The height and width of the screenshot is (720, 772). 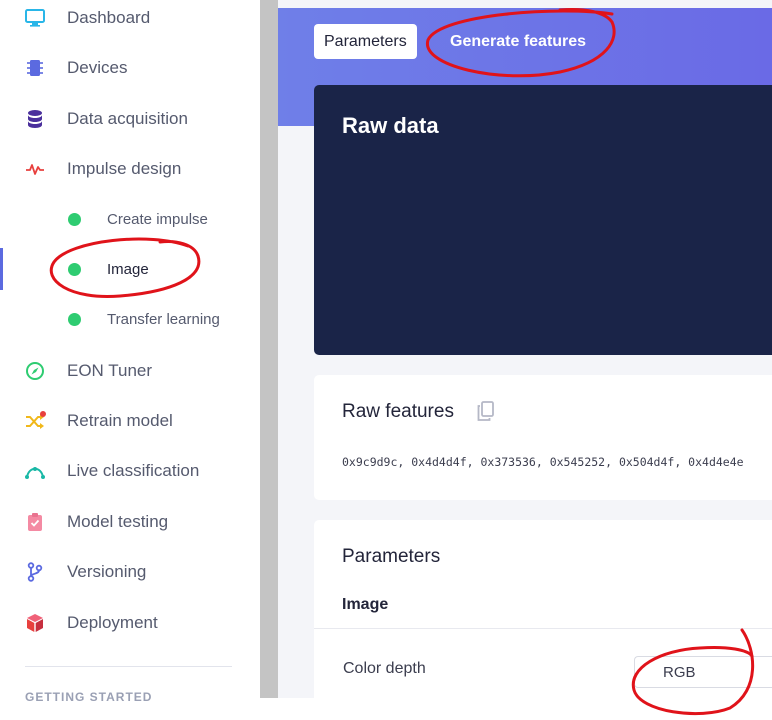 I want to click on git-branch-icon, so click(x=35, y=572).